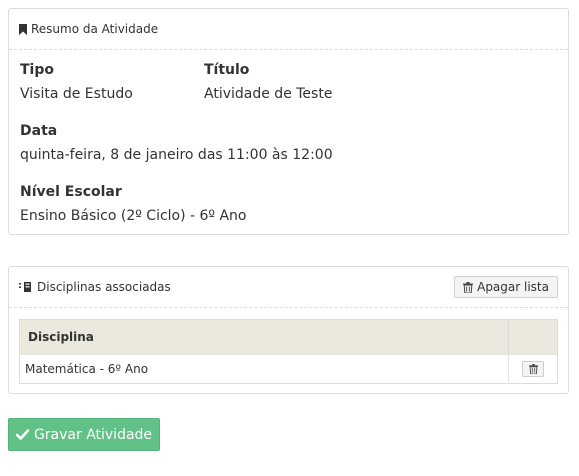 The height and width of the screenshot is (476, 579). Describe the element at coordinates (264, 337) in the screenshot. I see `column-header-disciplina: Disciplina` at that location.